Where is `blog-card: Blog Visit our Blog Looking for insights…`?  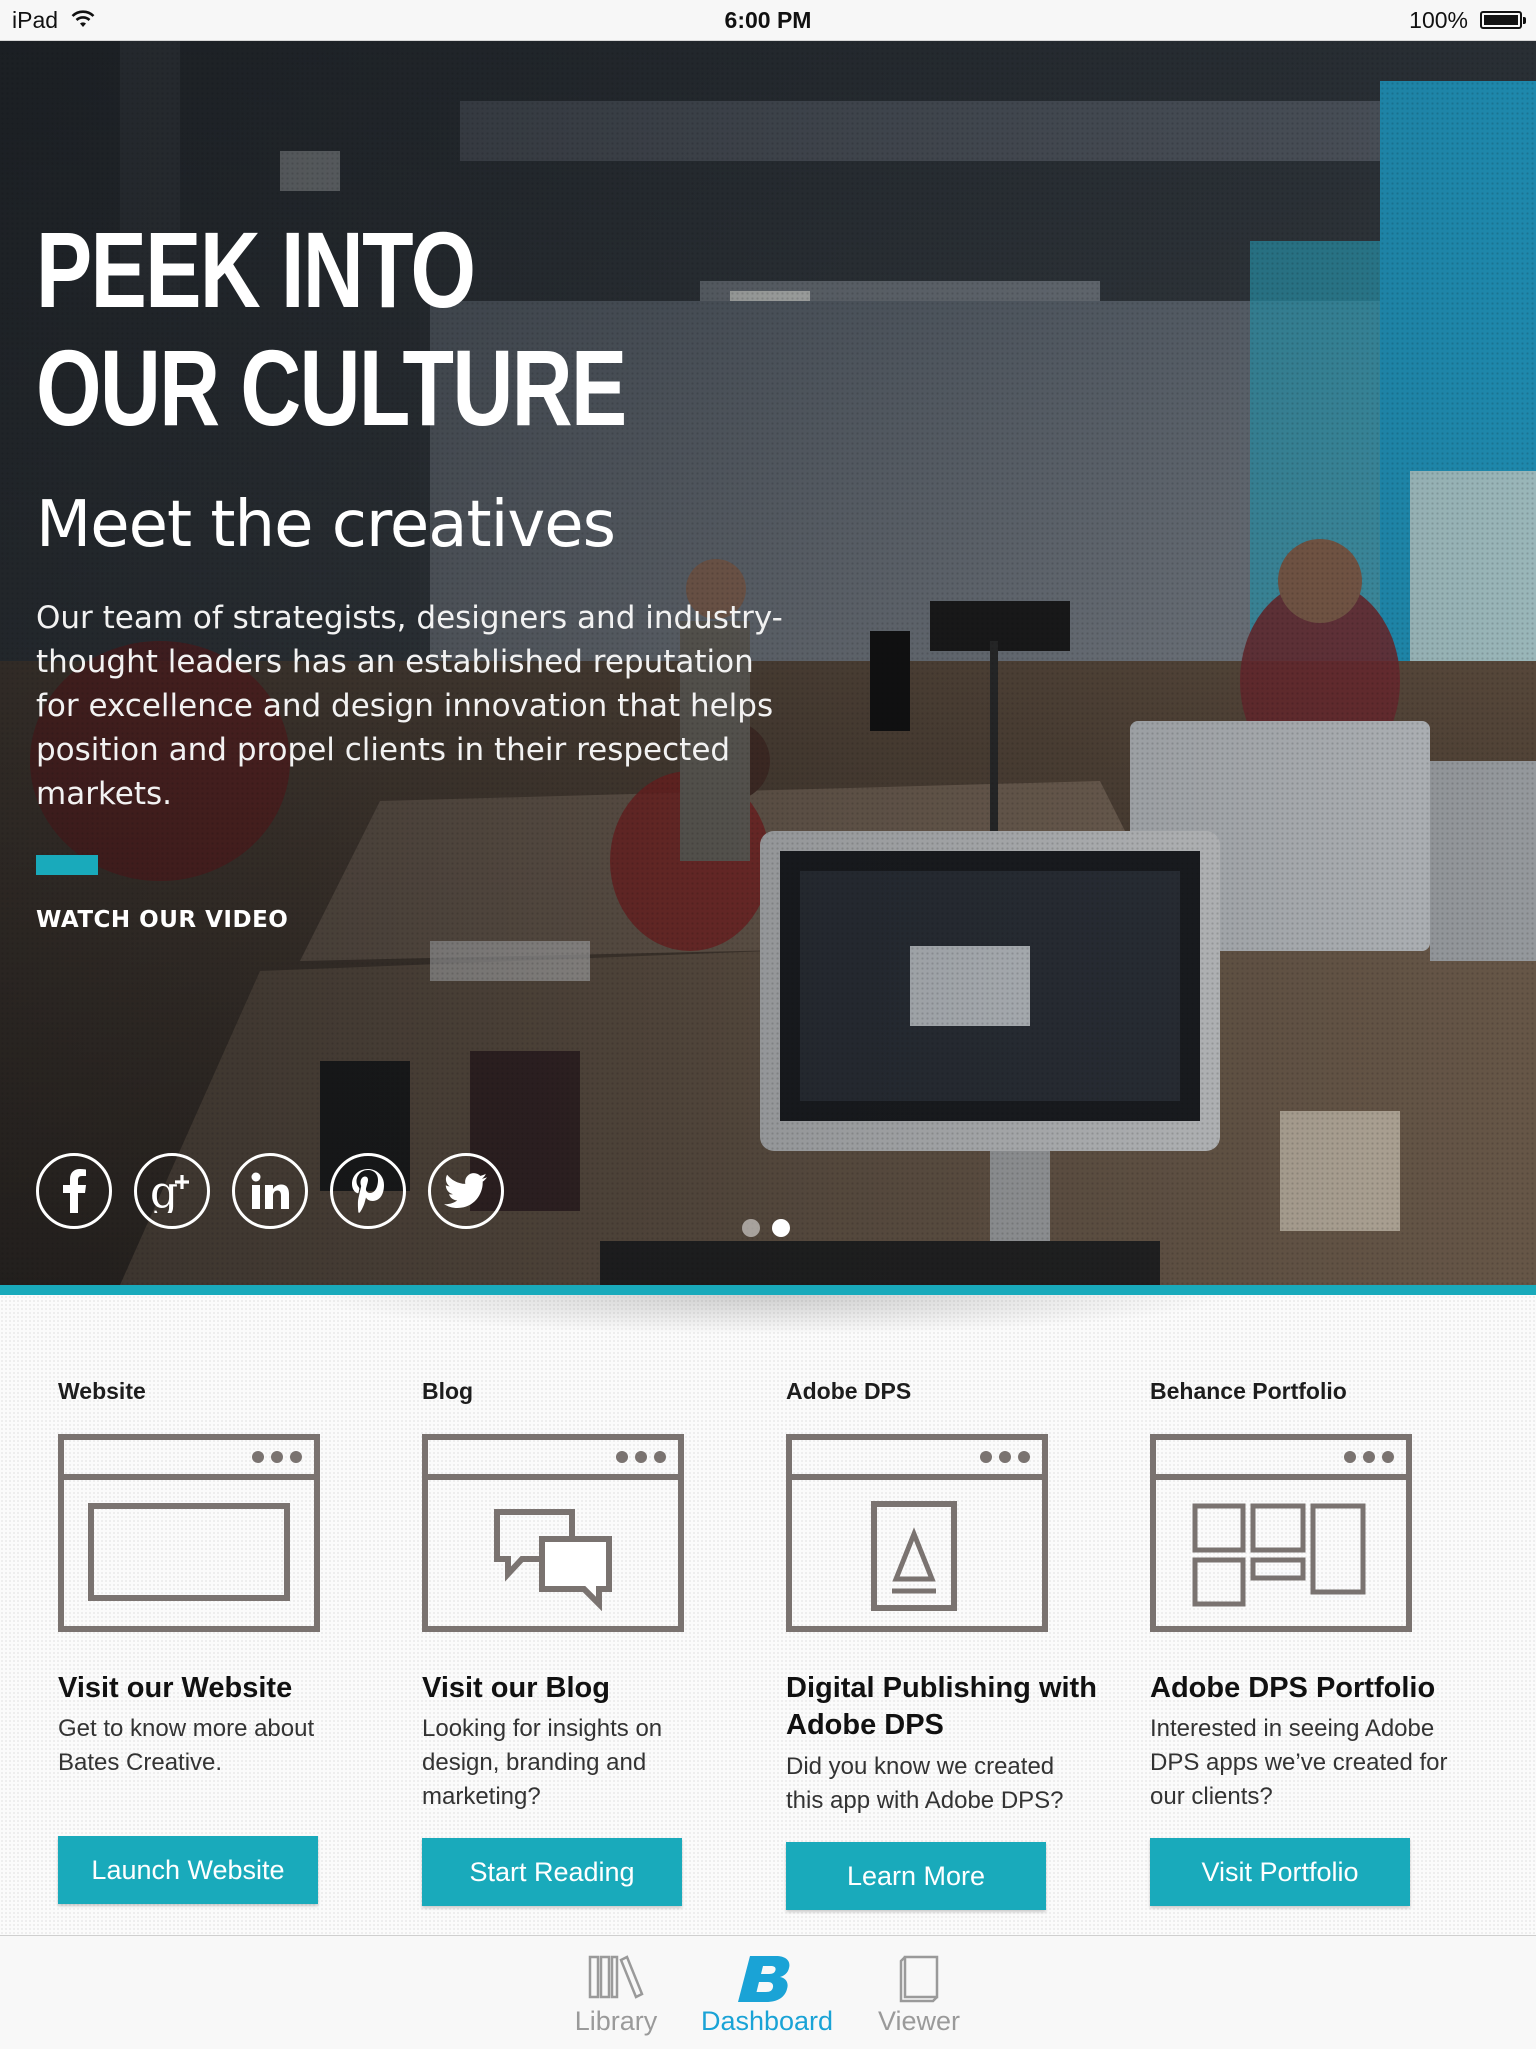
blog-card: Blog Visit our Blog Looking for insights… is located at coordinates (572, 1642).